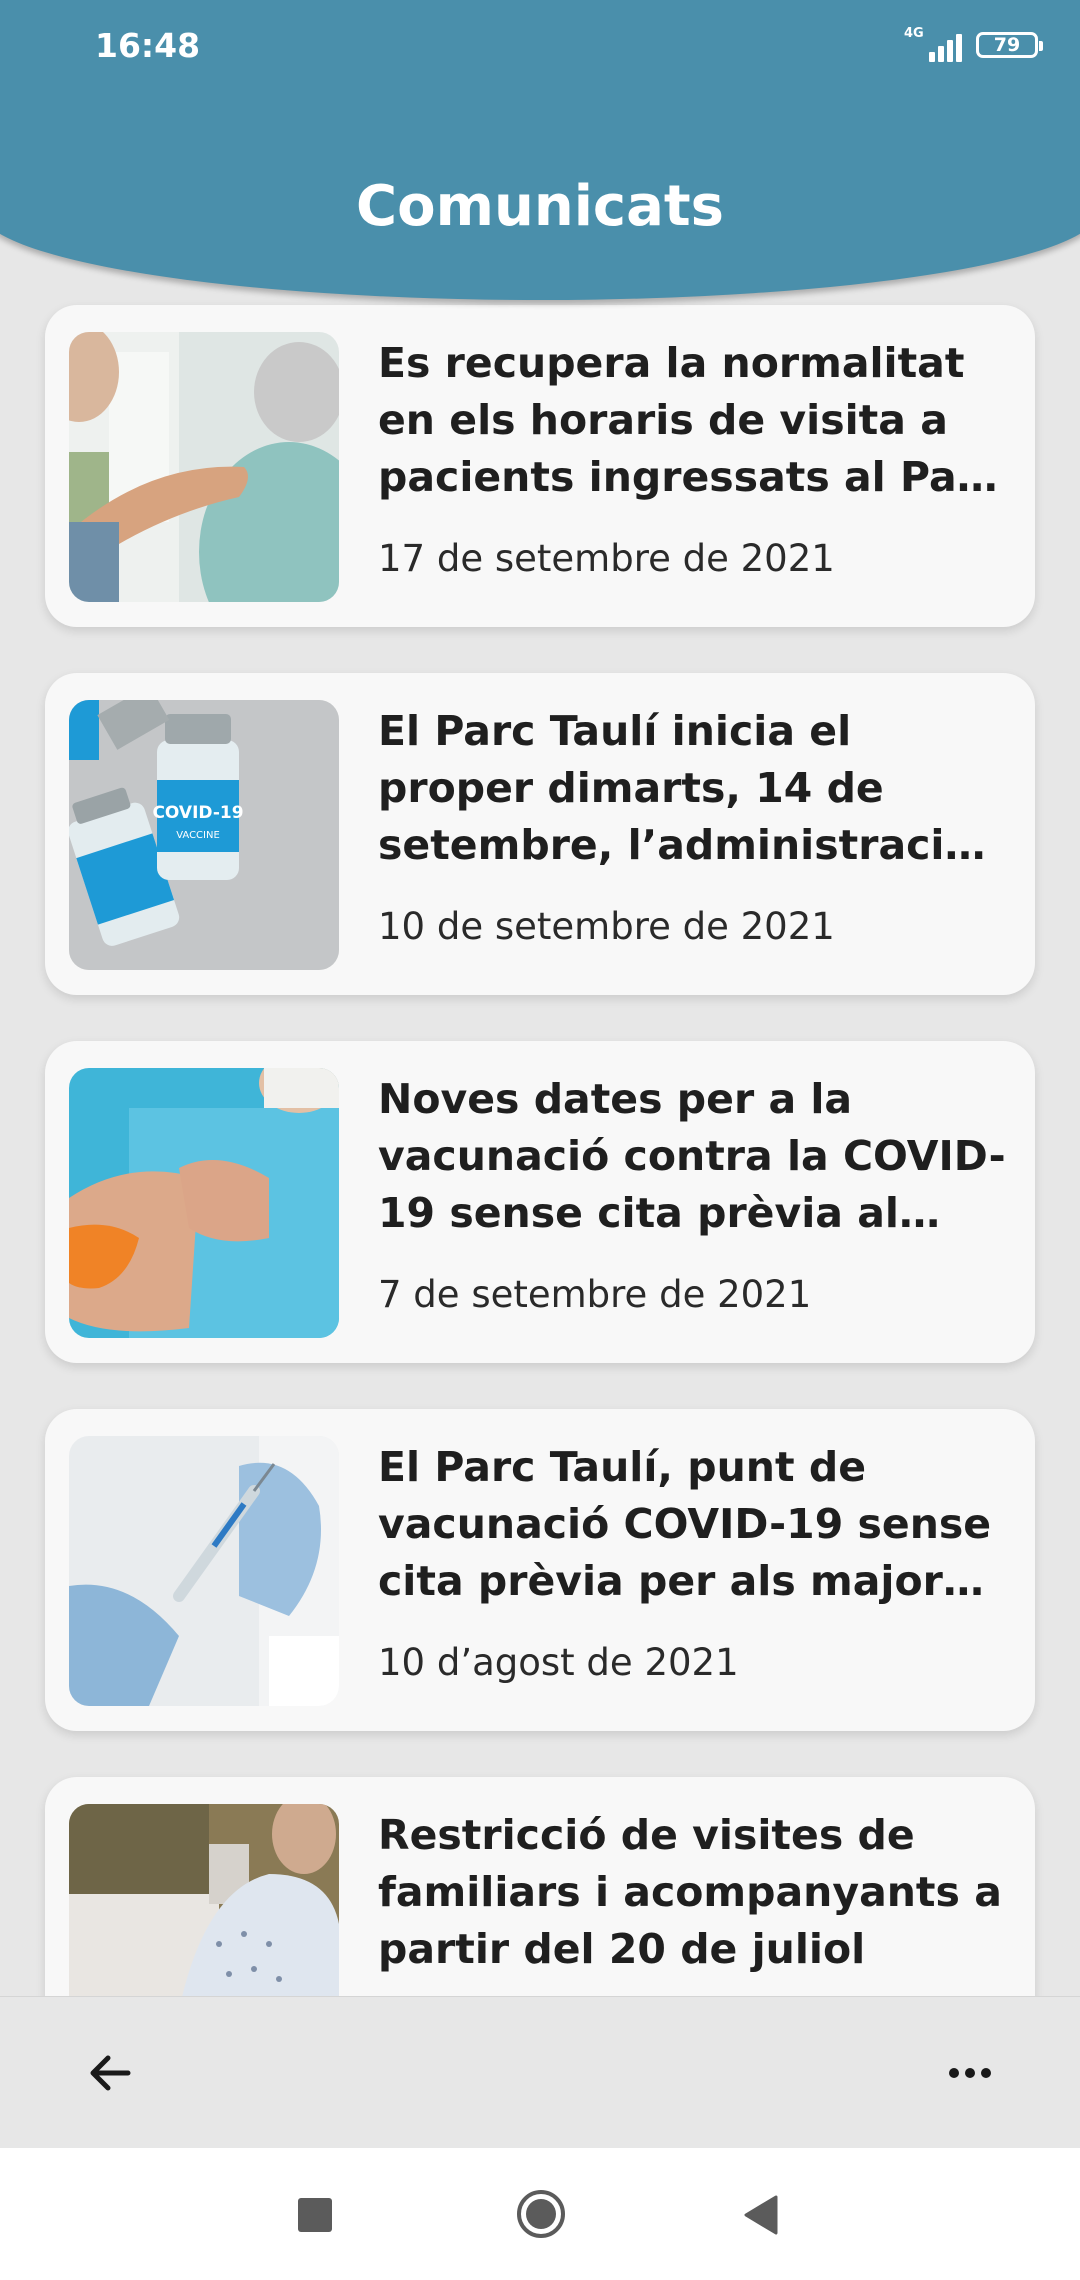 Image resolution: width=1080 pixels, height=2280 pixels. I want to click on signal-icon: 4G, so click(933, 44).